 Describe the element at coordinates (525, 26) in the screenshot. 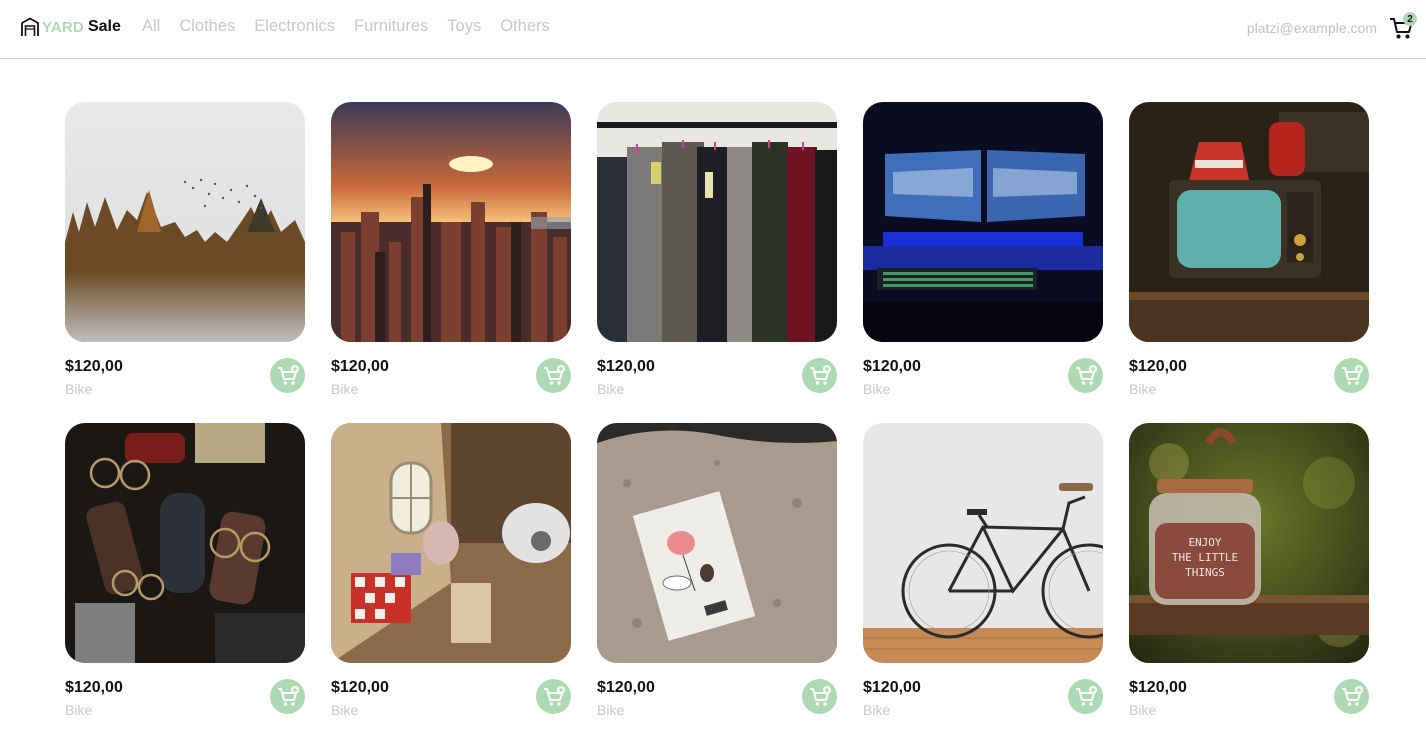

I see `nav-link-others: Others` at that location.